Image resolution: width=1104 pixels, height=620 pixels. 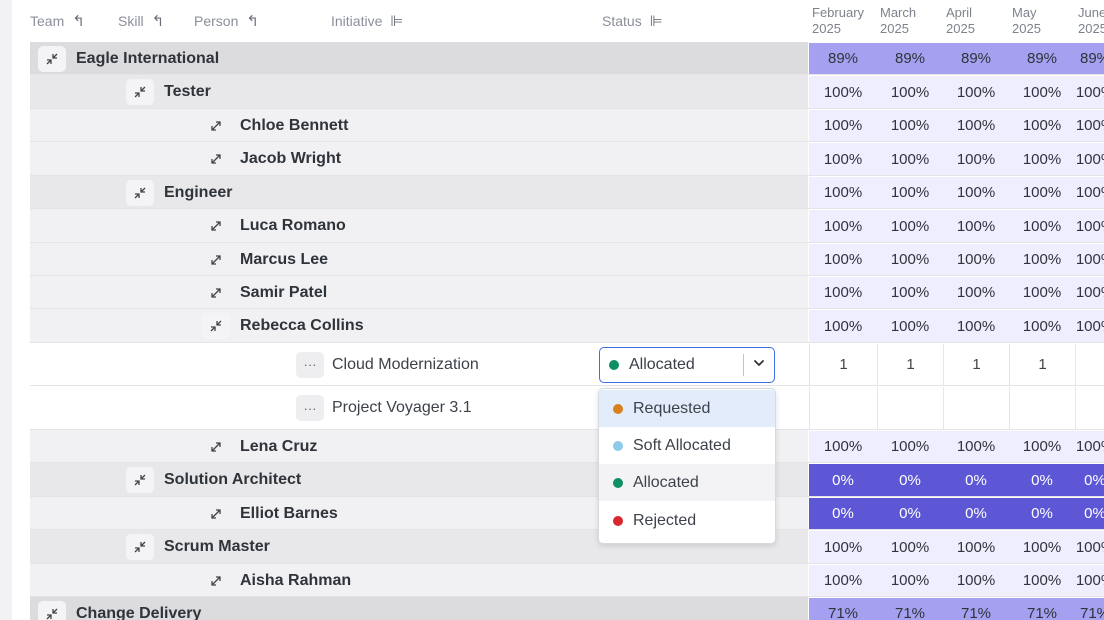 What do you see at coordinates (632, 21) in the screenshot?
I see `column-header-status: Status ⊫` at bounding box center [632, 21].